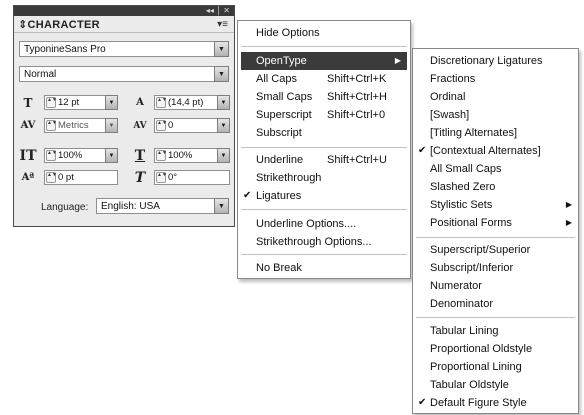 The width and height of the screenshot is (584, 415). Describe the element at coordinates (495, 79) in the screenshot. I see `menu-item-fractions: Fractions` at that location.